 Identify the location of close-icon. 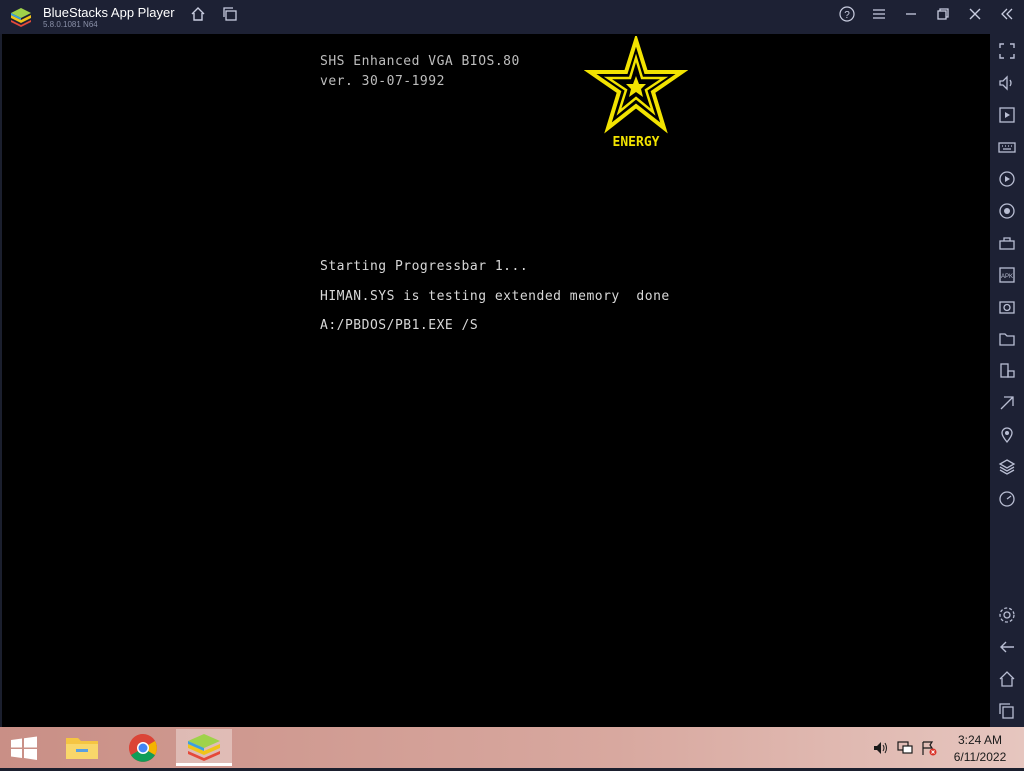
(975, 17).